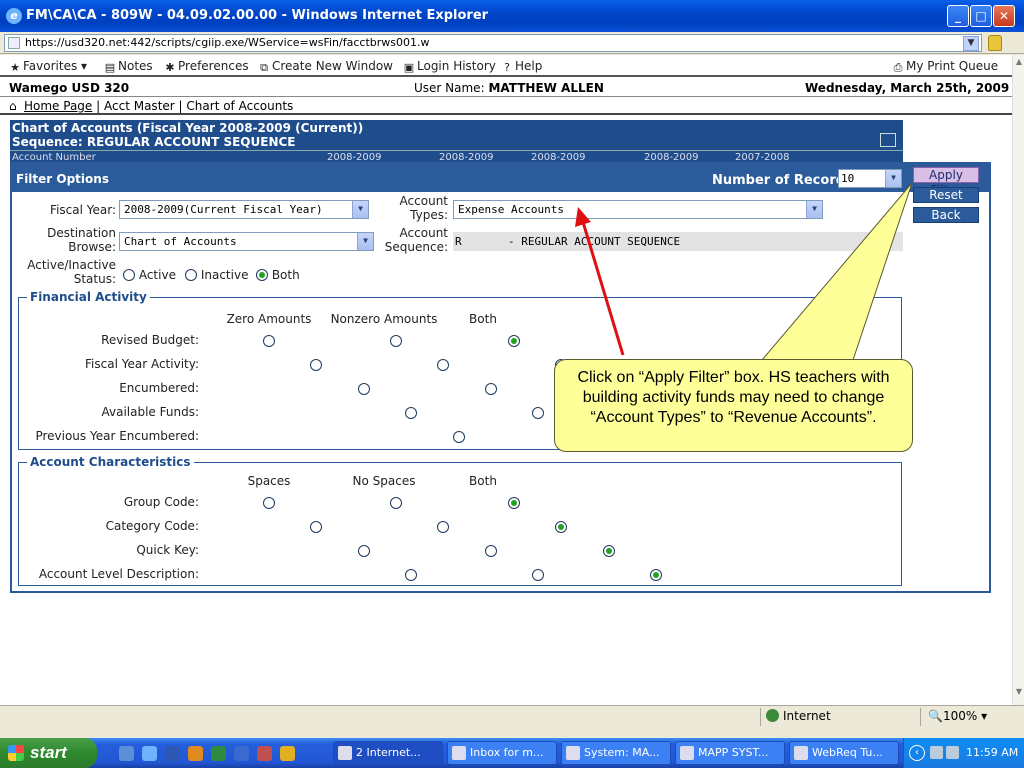  I want to click on mail-icon, so click(459, 753).